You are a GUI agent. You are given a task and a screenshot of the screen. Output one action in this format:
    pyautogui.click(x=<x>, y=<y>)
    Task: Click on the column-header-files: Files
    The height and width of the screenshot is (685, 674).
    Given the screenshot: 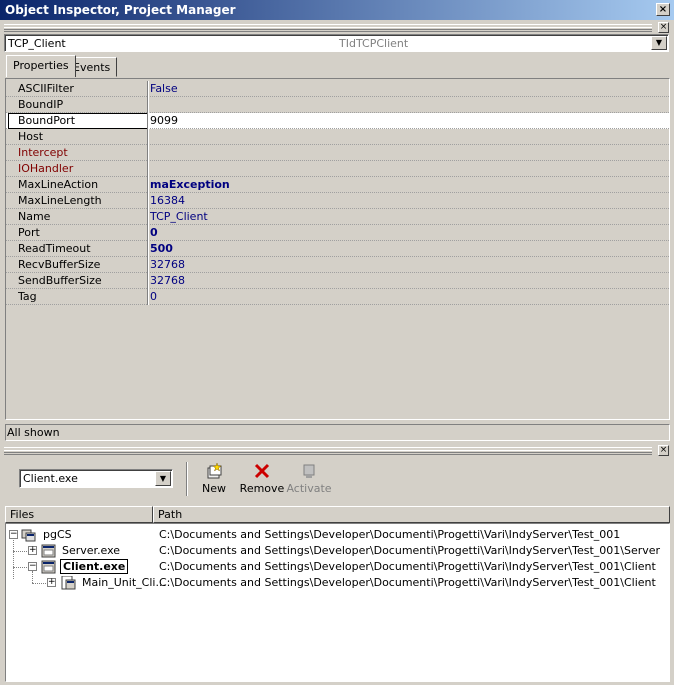 What is the action you would take?
    pyautogui.click(x=79, y=514)
    